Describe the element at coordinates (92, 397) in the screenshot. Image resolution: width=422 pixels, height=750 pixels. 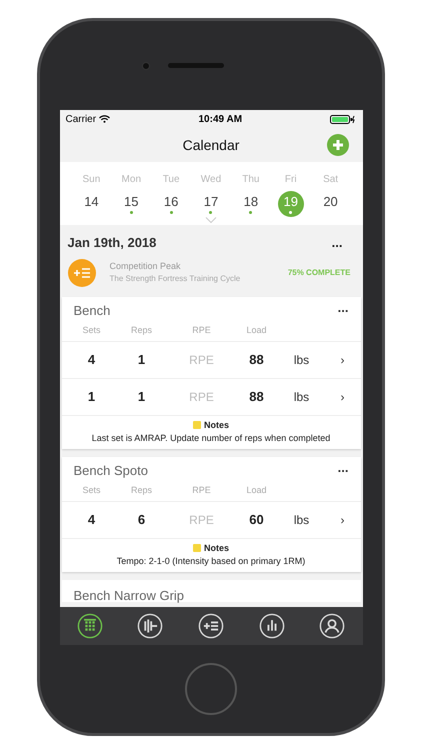
I see `sets-value: 1` at that location.